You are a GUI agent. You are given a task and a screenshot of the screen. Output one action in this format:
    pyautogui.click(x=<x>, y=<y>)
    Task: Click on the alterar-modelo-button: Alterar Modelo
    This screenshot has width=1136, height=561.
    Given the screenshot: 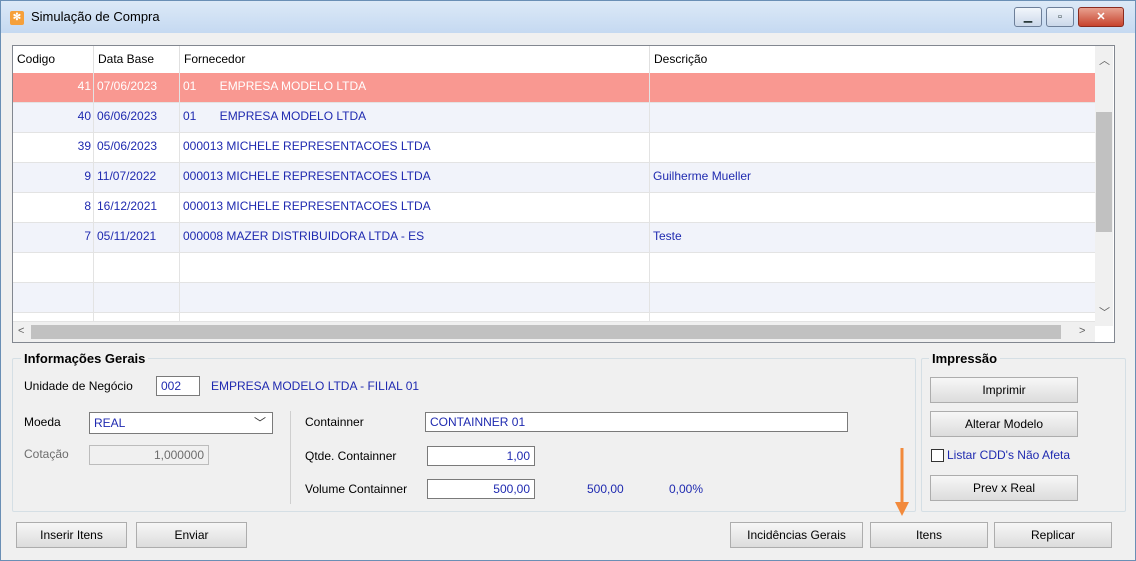 What is the action you would take?
    pyautogui.click(x=1004, y=424)
    